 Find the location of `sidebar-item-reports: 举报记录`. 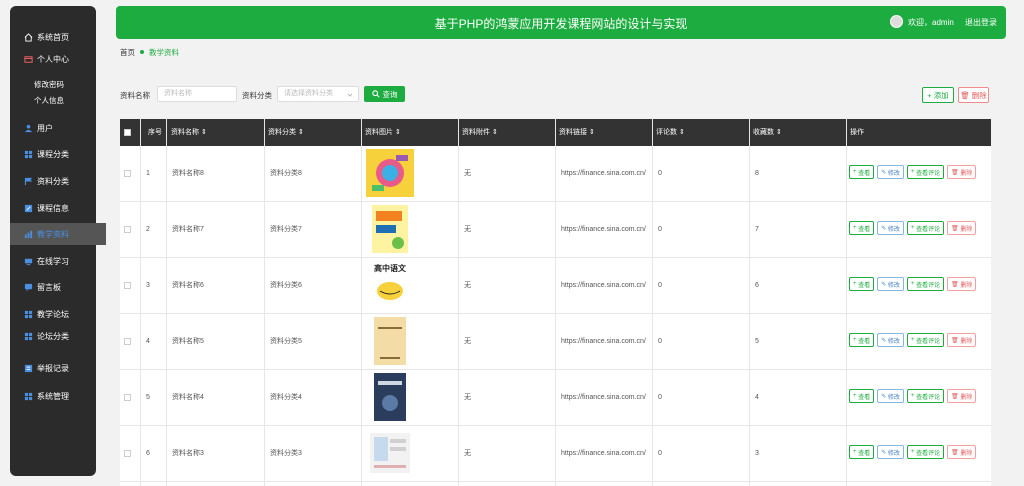

sidebar-item-reports: 举报记录 is located at coordinates (53, 368).